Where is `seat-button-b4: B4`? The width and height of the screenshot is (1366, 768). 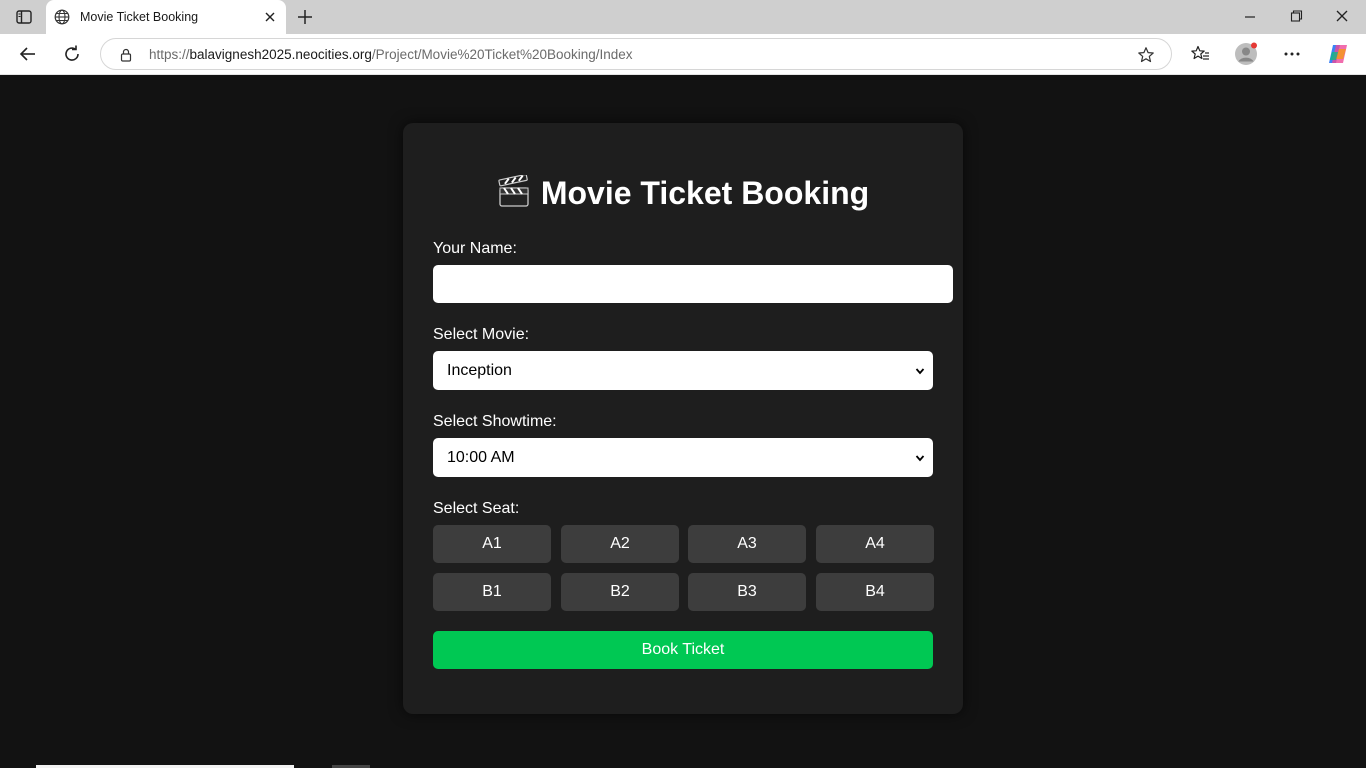
seat-button-b4: B4 is located at coordinates (875, 592).